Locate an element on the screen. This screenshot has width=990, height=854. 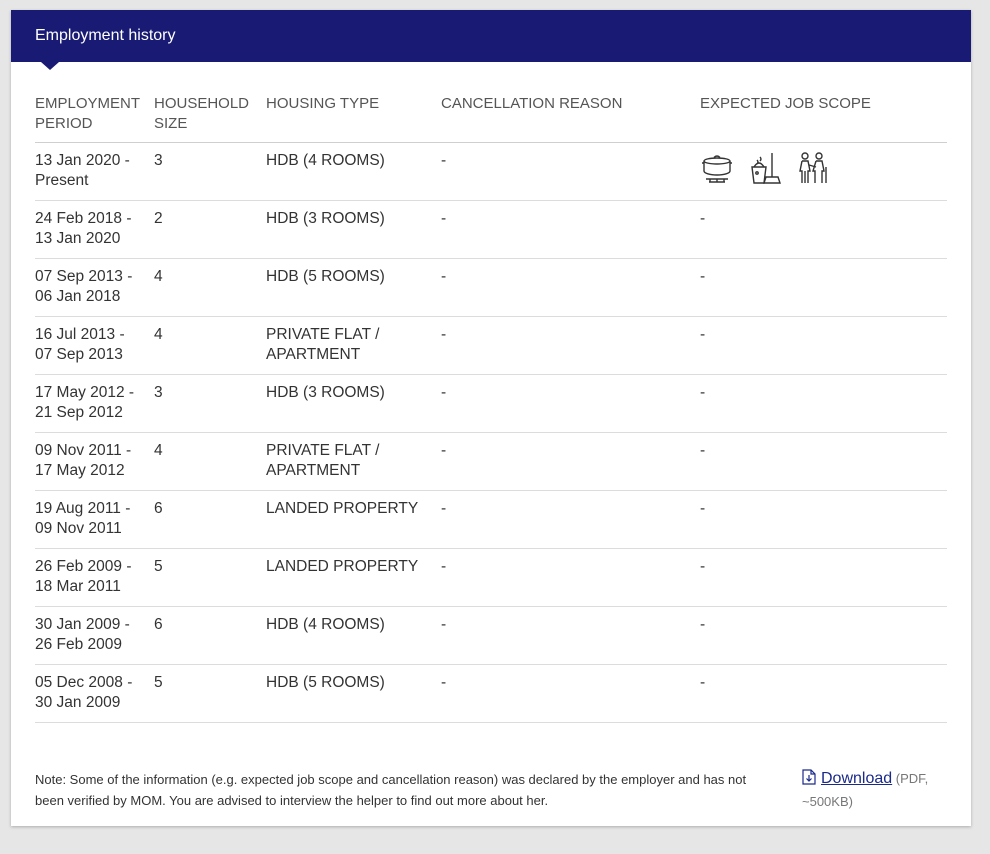
card-header: Employment history is located at coordinates (491, 40).